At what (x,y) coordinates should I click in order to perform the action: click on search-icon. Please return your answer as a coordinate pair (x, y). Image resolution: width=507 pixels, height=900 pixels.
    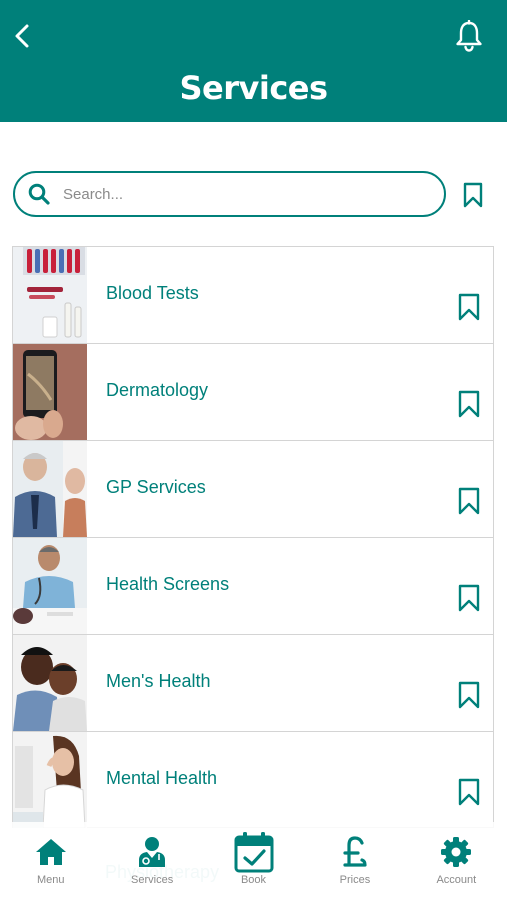
    Looking at the image, I should click on (39, 194).